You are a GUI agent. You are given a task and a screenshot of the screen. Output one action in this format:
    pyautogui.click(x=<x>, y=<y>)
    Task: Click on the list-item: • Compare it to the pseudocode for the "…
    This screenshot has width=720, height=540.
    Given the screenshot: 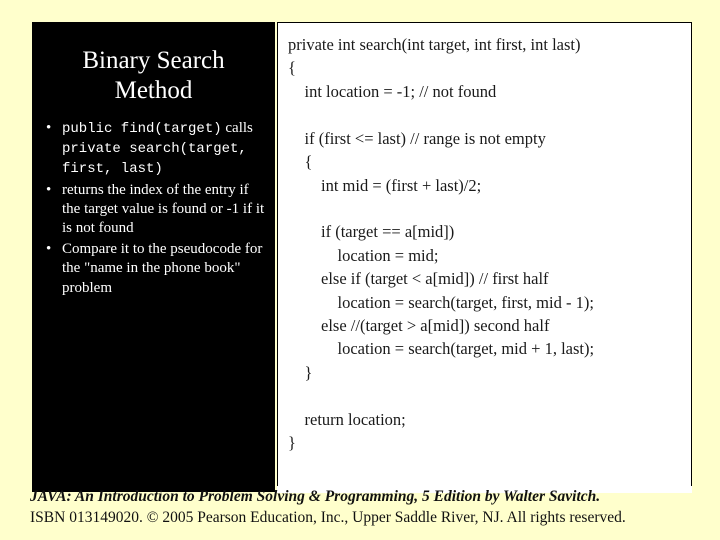 What is the action you would take?
    pyautogui.click(x=153, y=269)
    